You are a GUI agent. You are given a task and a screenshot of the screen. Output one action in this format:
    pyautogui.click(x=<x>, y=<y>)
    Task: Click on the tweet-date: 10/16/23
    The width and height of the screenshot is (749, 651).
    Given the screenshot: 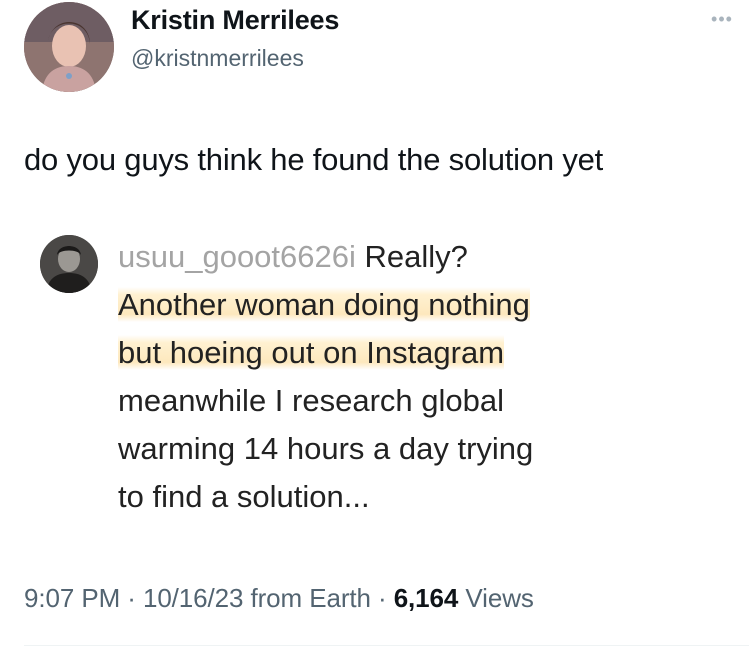 What is the action you would take?
    pyautogui.click(x=193, y=598)
    